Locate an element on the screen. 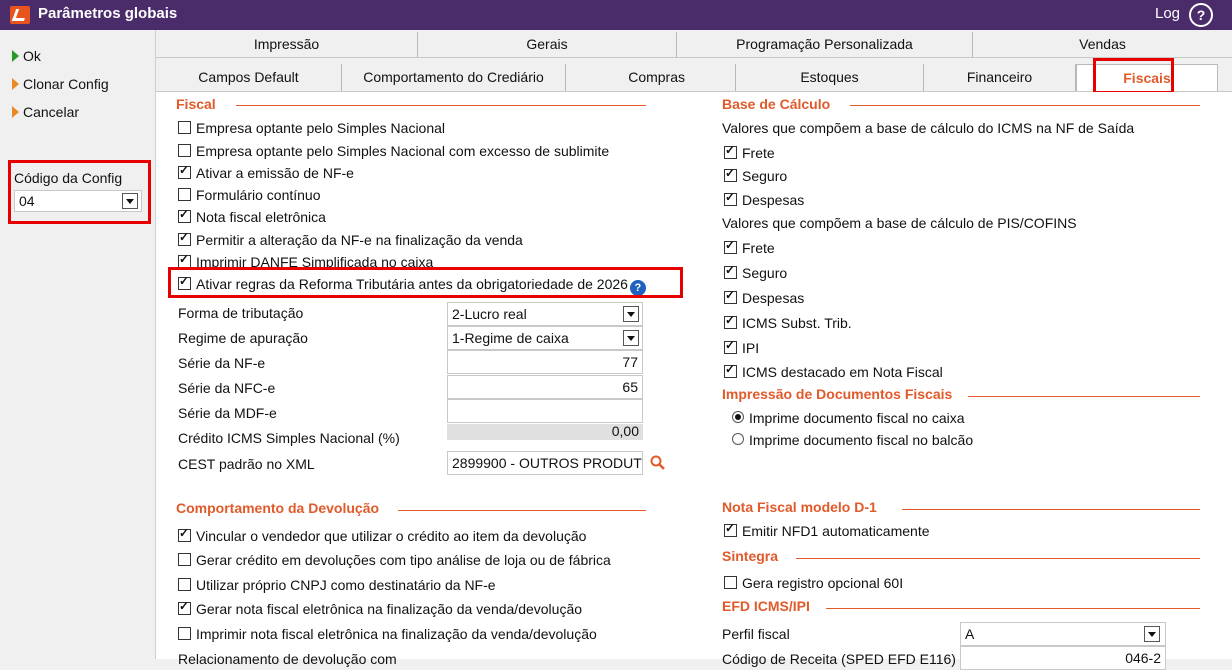  tab-impressao: Impressão is located at coordinates (287, 44).